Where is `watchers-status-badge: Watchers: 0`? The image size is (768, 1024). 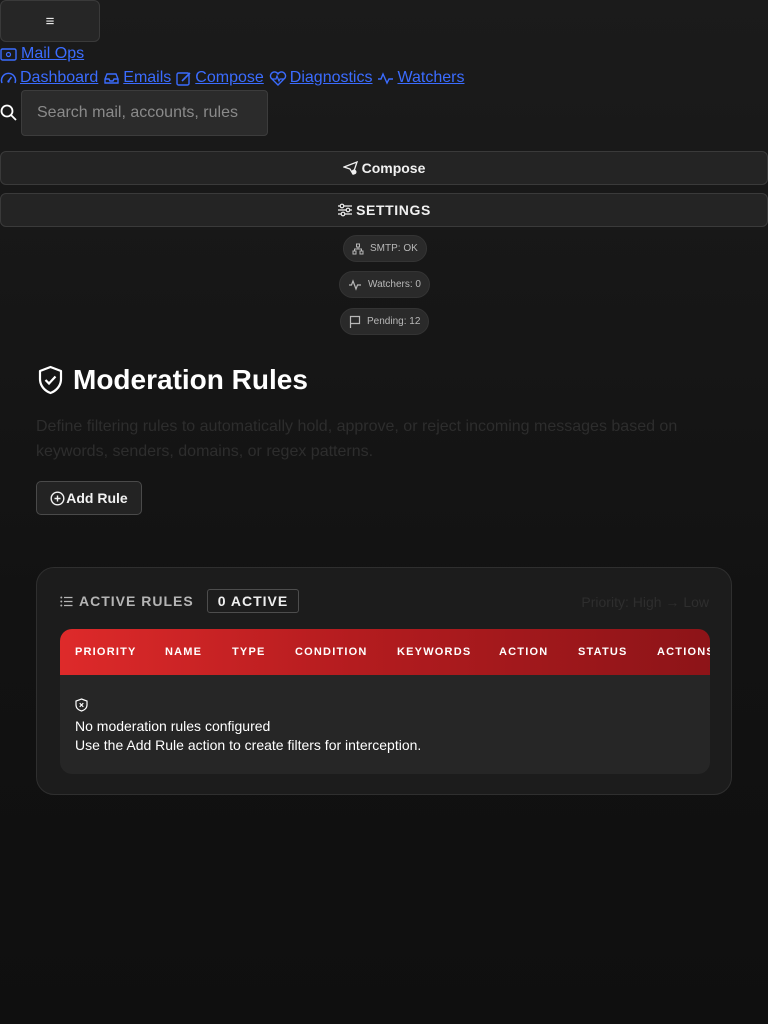
watchers-status-badge: Watchers: 0 is located at coordinates (384, 284).